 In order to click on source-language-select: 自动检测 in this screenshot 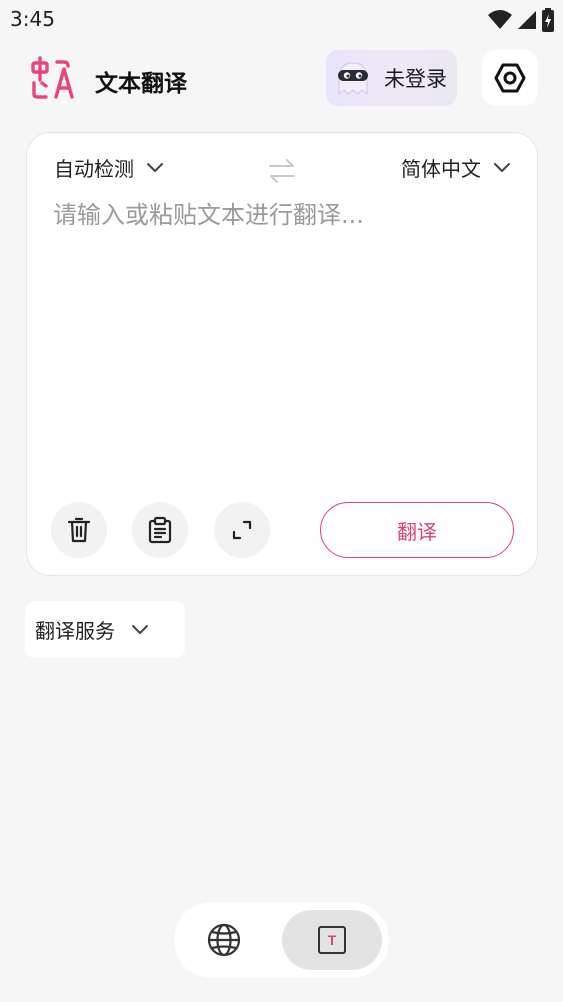, I will do `click(109, 167)`.